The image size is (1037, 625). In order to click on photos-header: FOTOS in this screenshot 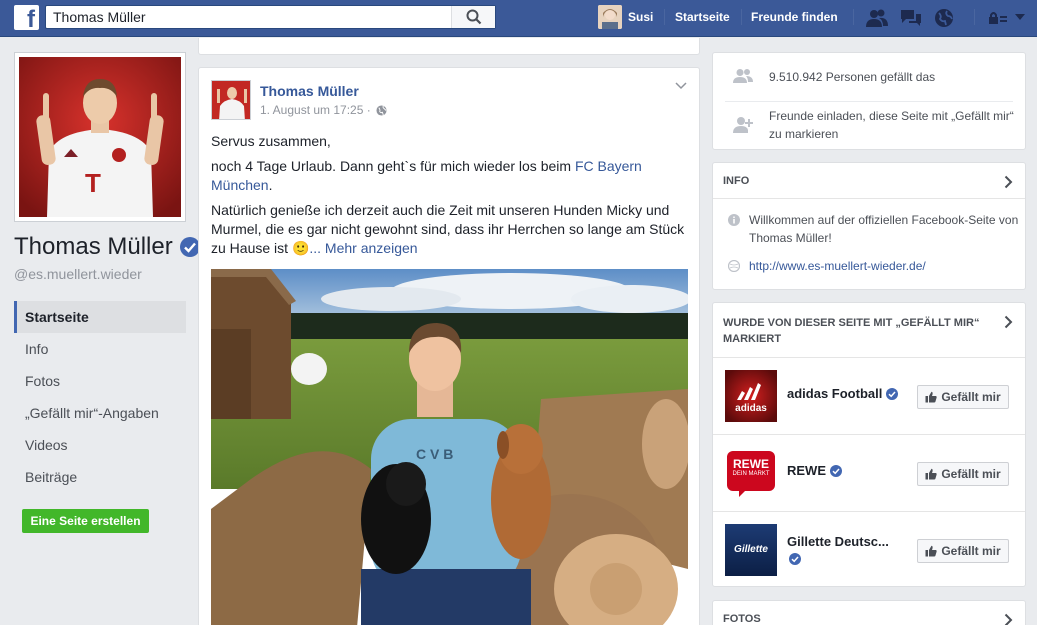, I will do `click(869, 613)`.